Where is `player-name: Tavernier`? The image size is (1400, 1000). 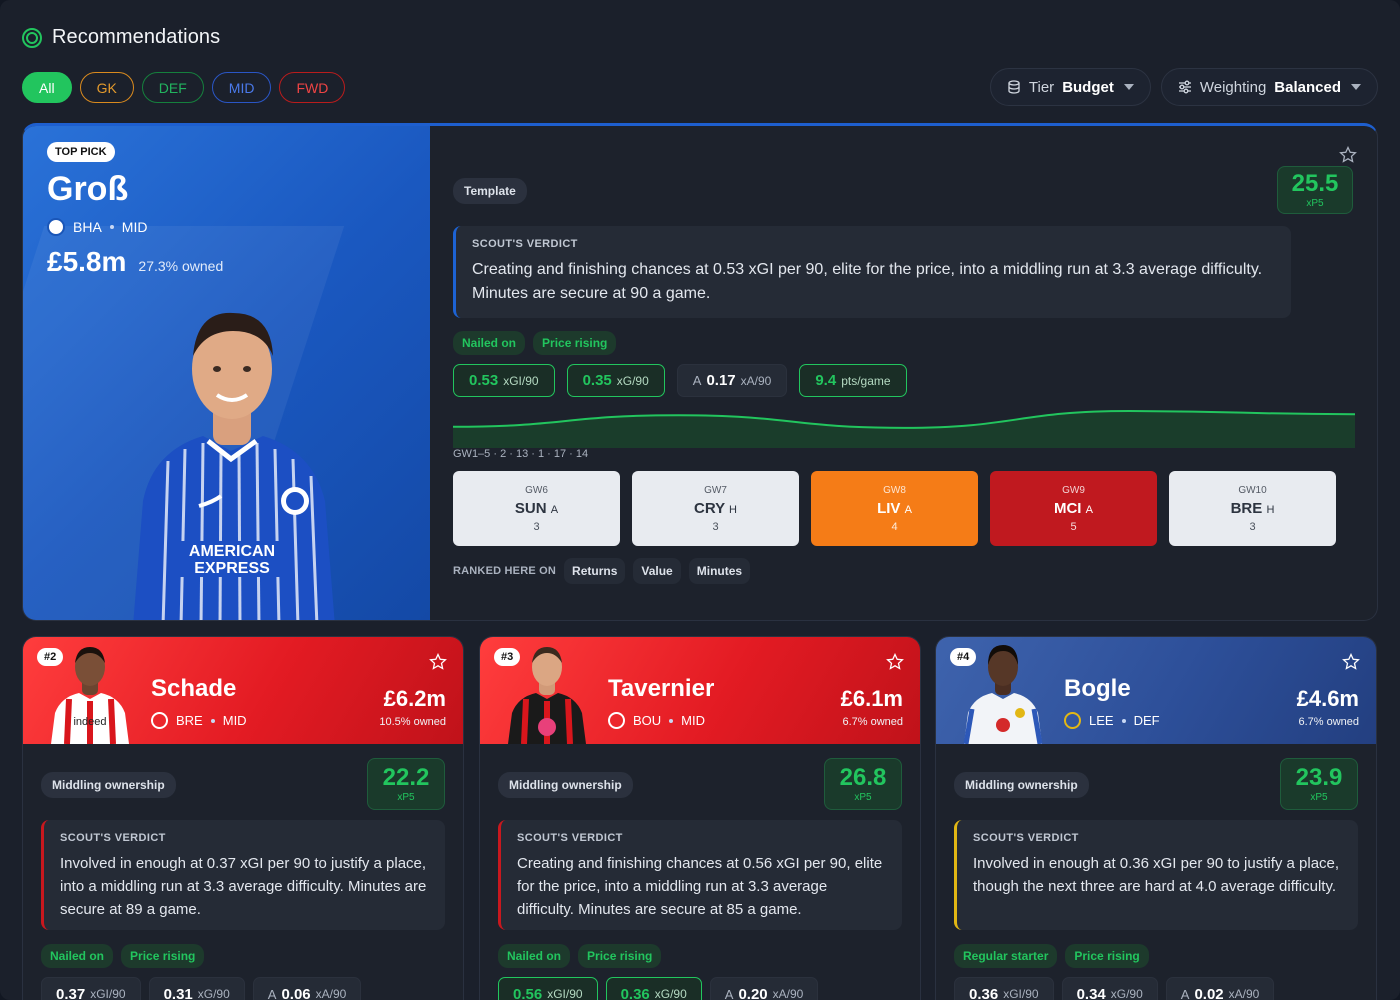 player-name: Tavernier is located at coordinates (661, 688).